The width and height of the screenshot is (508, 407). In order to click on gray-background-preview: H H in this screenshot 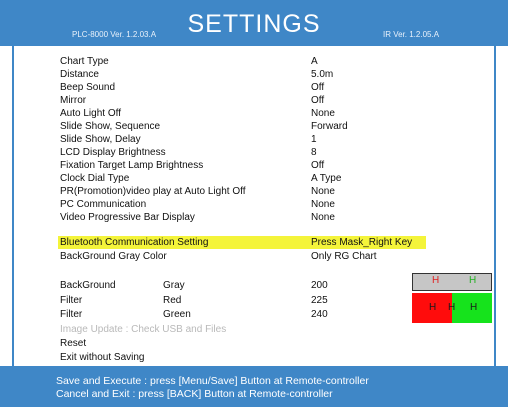, I will do `click(452, 282)`.